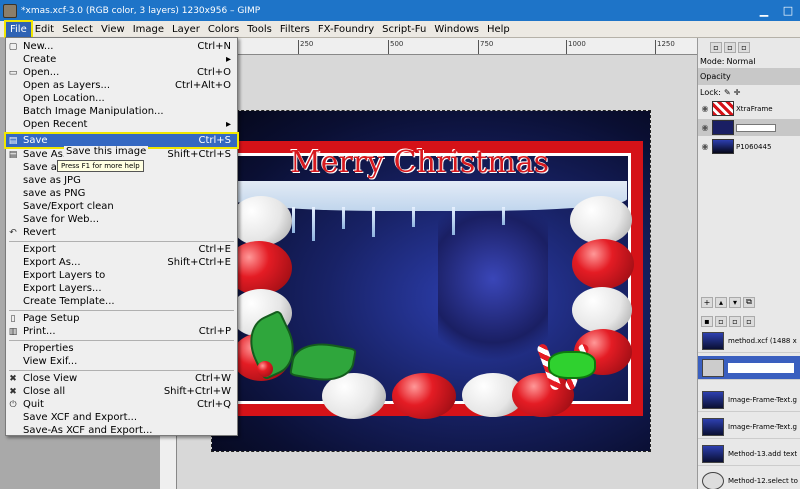  What do you see at coordinates (707, 321) in the screenshot?
I see `tab-icon: ▪` at bounding box center [707, 321].